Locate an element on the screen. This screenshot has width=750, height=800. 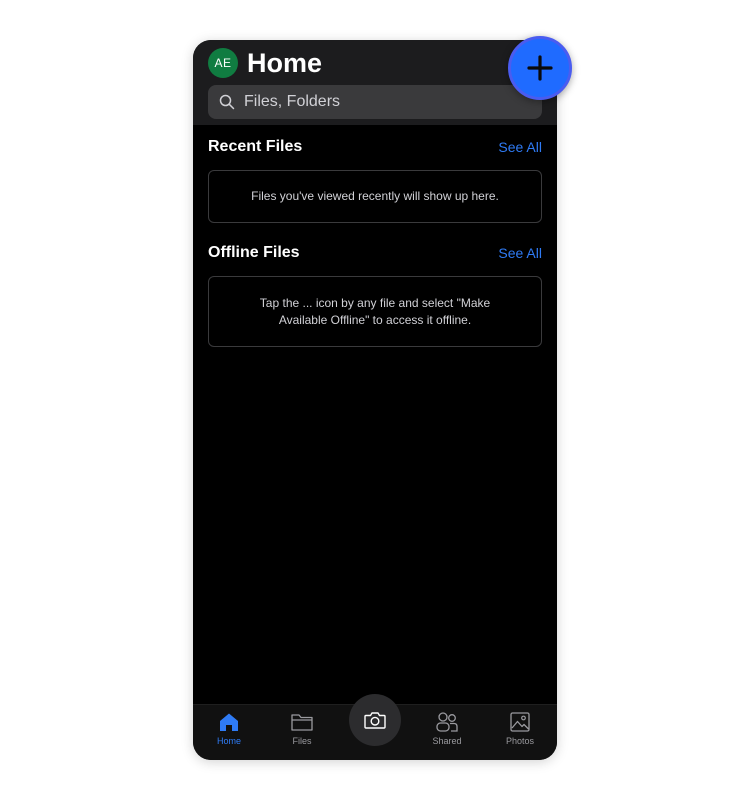
tab-files-label: Files is located at coordinates (302, 741).